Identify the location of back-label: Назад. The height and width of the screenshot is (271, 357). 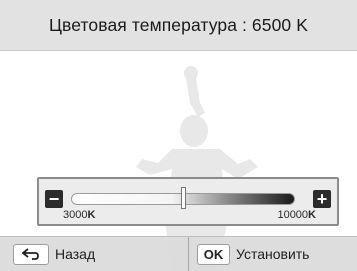
(75, 254).